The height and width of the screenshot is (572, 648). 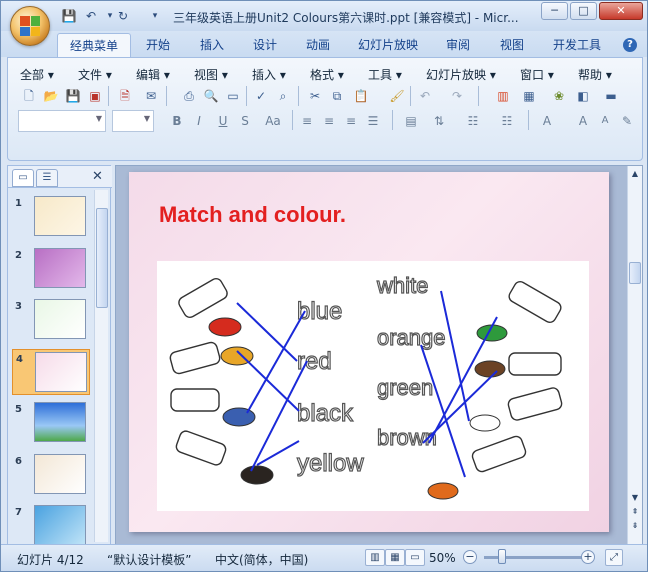 What do you see at coordinates (337, 96) in the screenshot?
I see `copy-icon: ⧉` at bounding box center [337, 96].